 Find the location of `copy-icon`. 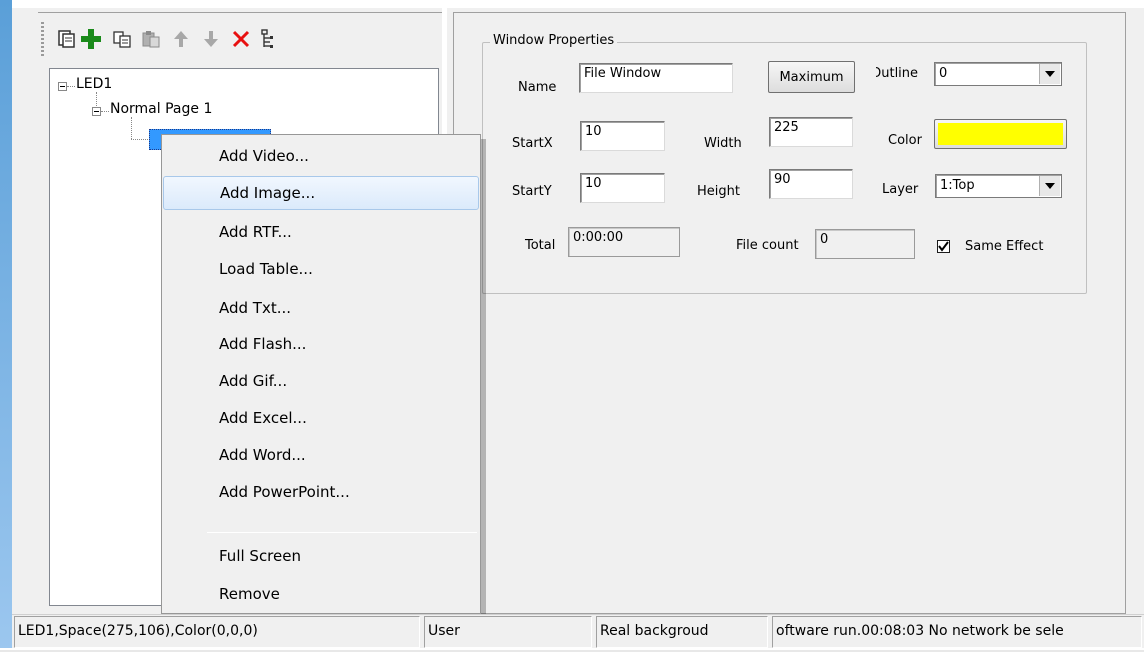

copy-icon is located at coordinates (122, 39).